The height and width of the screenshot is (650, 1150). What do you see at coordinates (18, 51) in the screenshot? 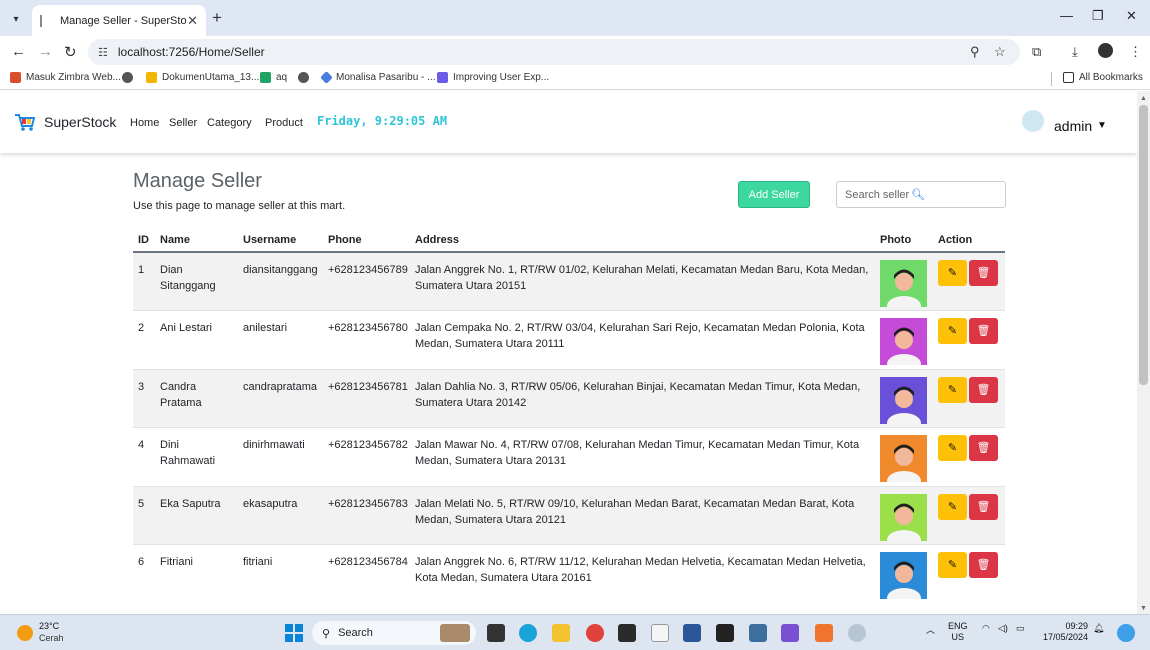
I see `back-icon: ←` at bounding box center [18, 51].